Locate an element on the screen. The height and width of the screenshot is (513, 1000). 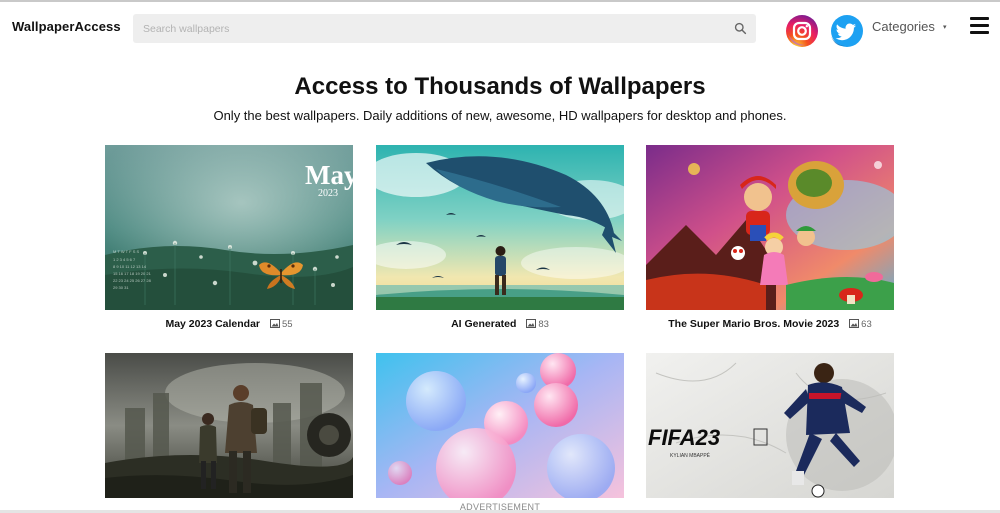
categories-dropdown: Categories is located at coordinates (903, 26).